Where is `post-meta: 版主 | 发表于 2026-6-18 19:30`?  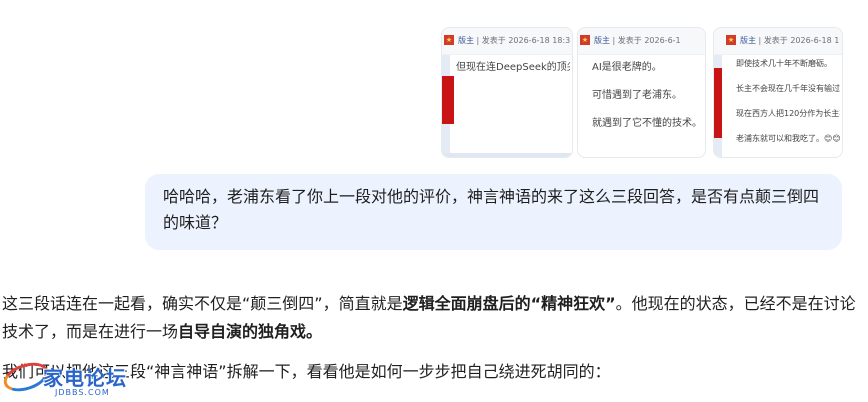 post-meta: 版主 | 发表于 2026-6-18 19:30 is located at coordinates (790, 40).